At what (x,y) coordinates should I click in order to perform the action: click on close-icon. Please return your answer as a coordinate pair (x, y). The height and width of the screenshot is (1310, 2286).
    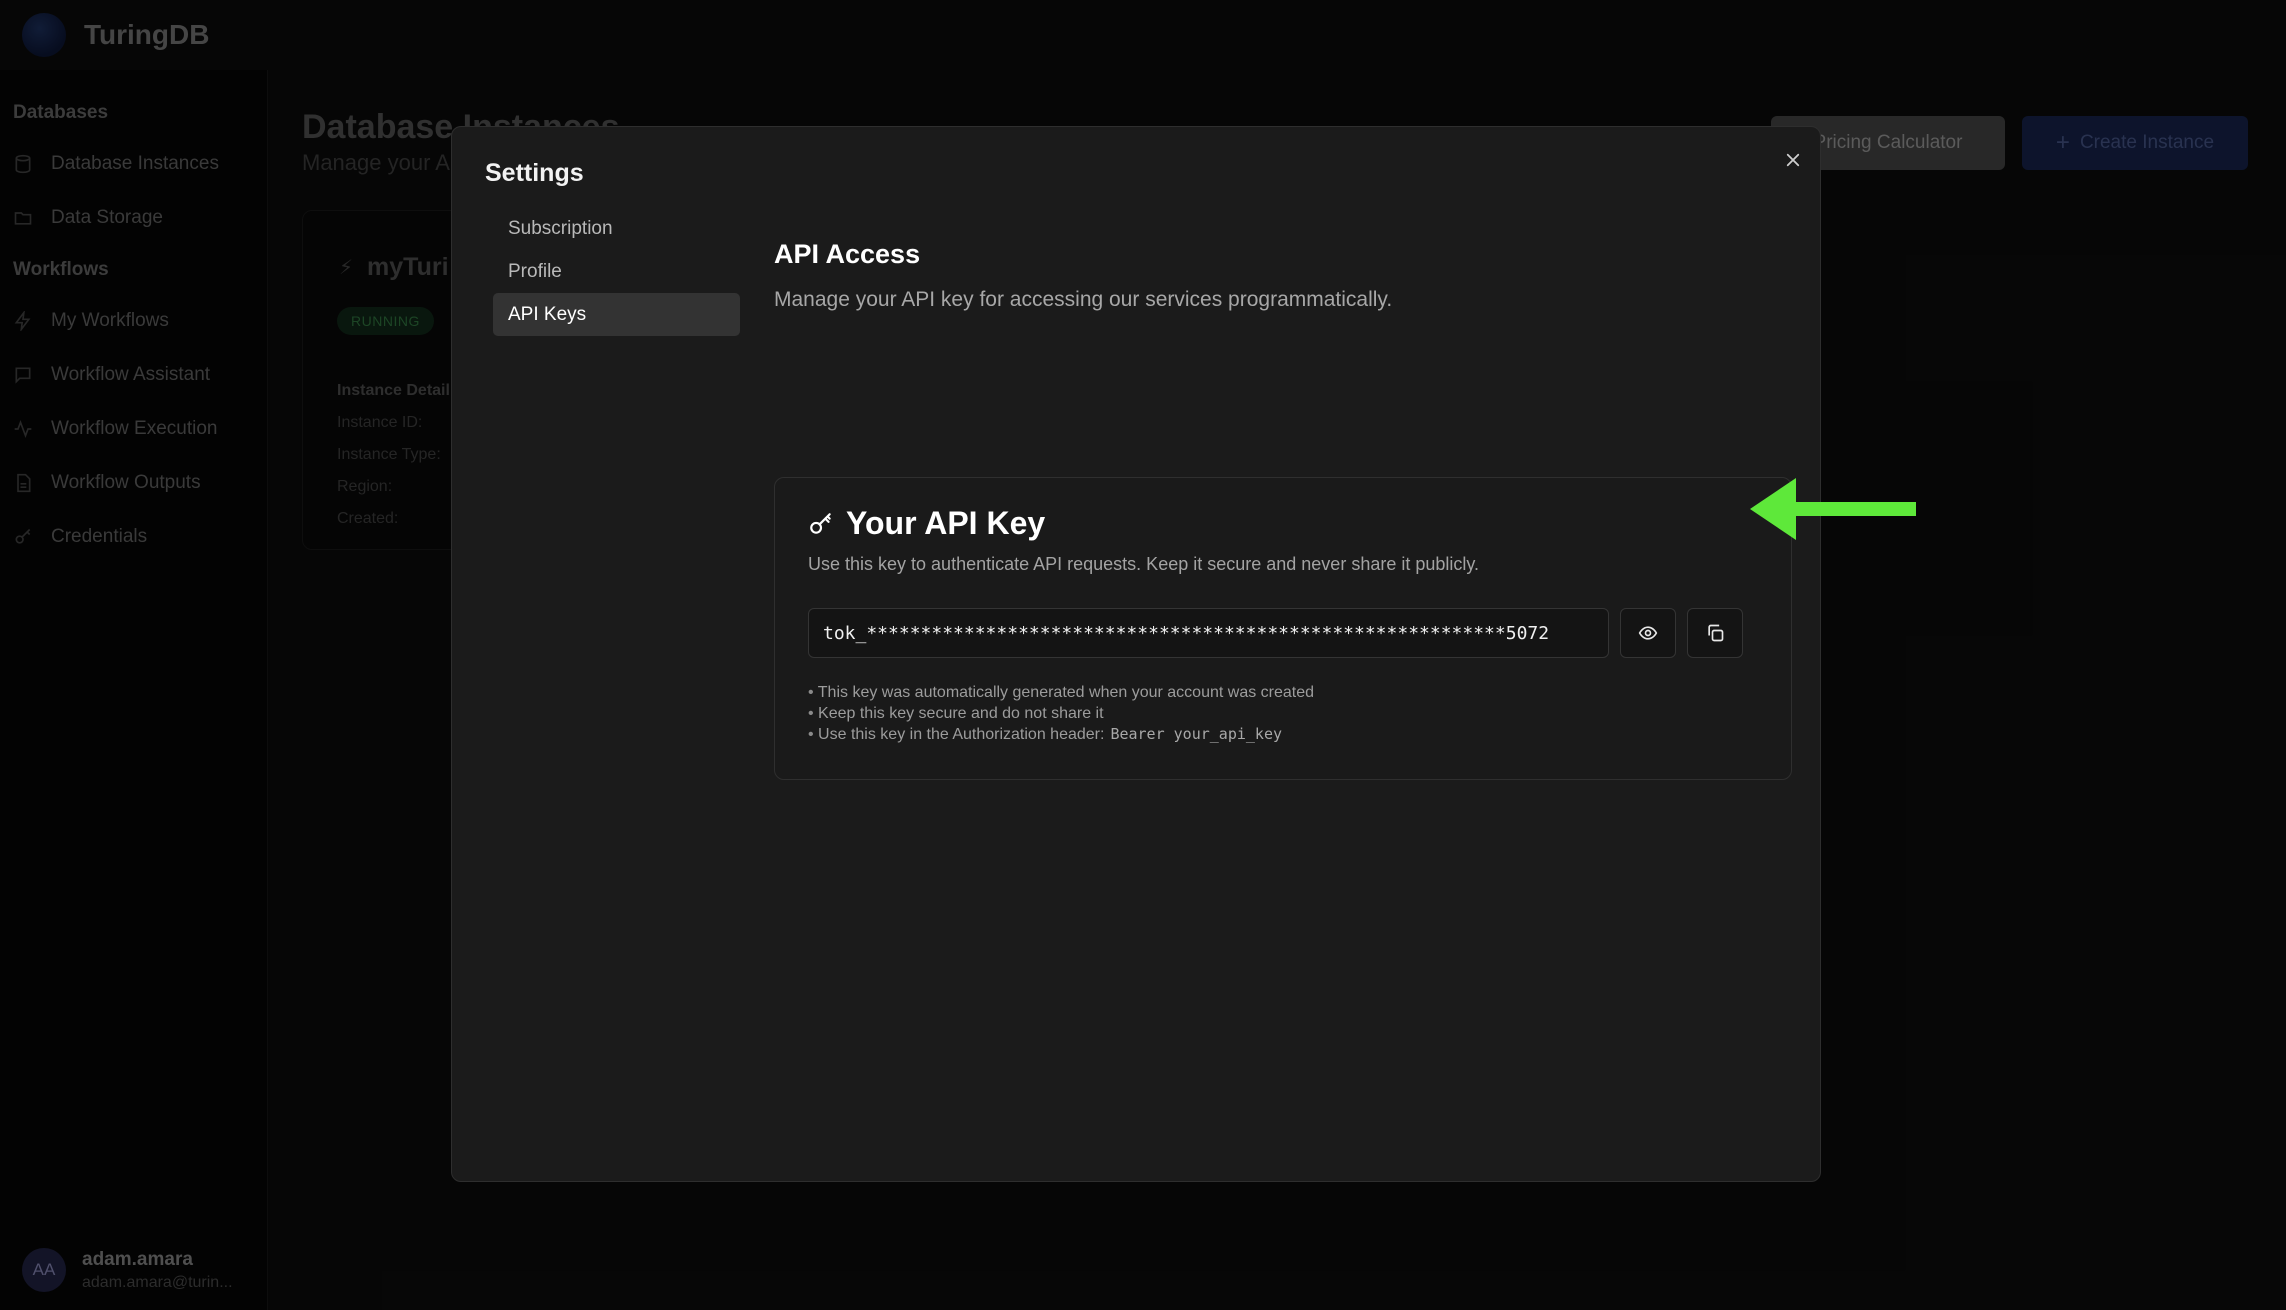
    Looking at the image, I should click on (1793, 160).